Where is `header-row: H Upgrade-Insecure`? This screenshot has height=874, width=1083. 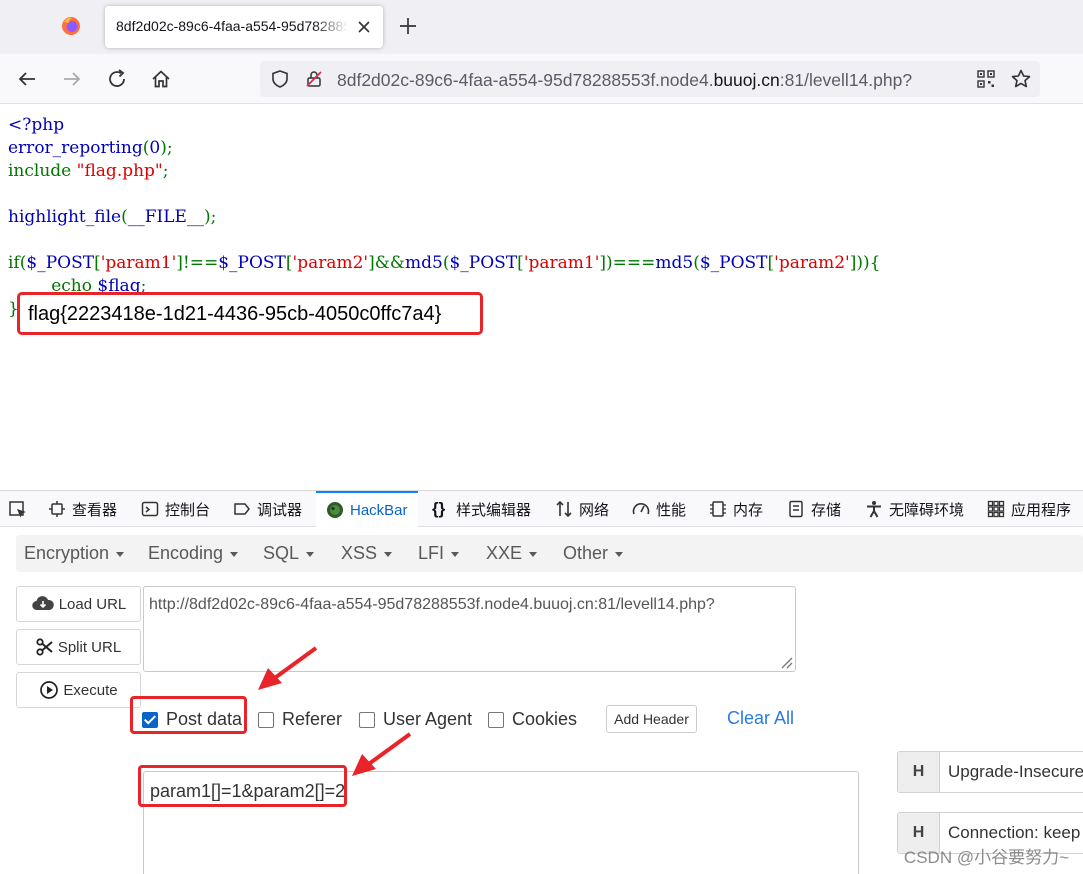
header-row: H Upgrade-Insecure is located at coordinates (990, 772).